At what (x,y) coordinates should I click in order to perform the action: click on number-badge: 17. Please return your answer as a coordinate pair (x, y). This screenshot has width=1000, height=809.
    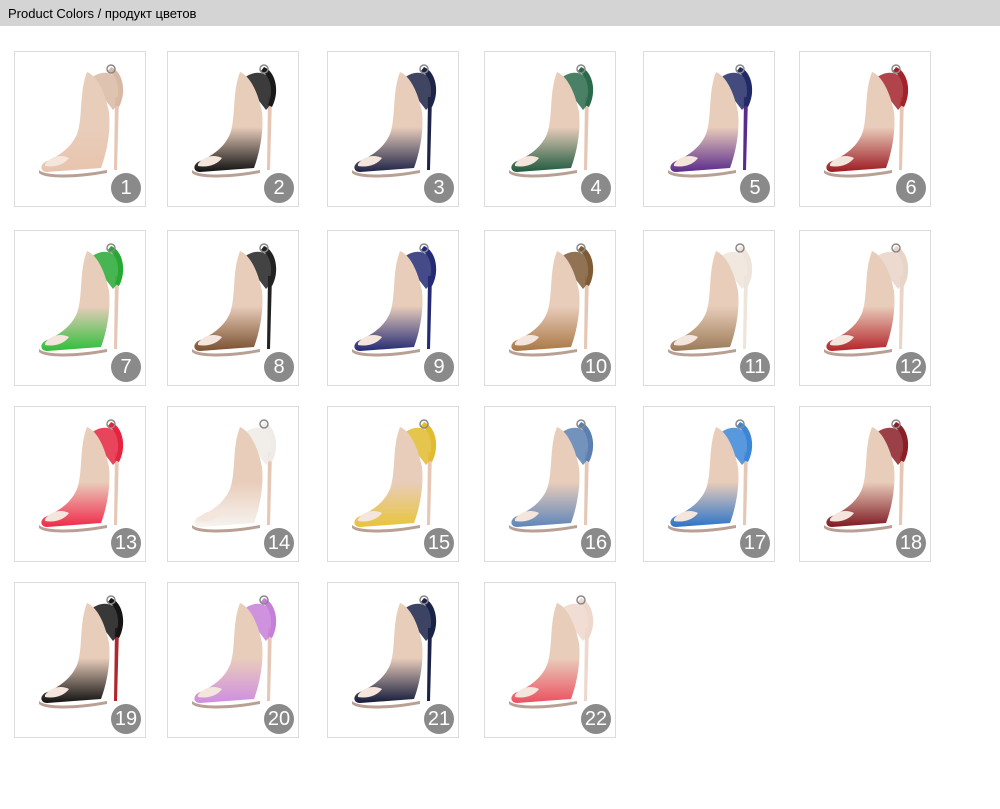
    Looking at the image, I should click on (755, 543).